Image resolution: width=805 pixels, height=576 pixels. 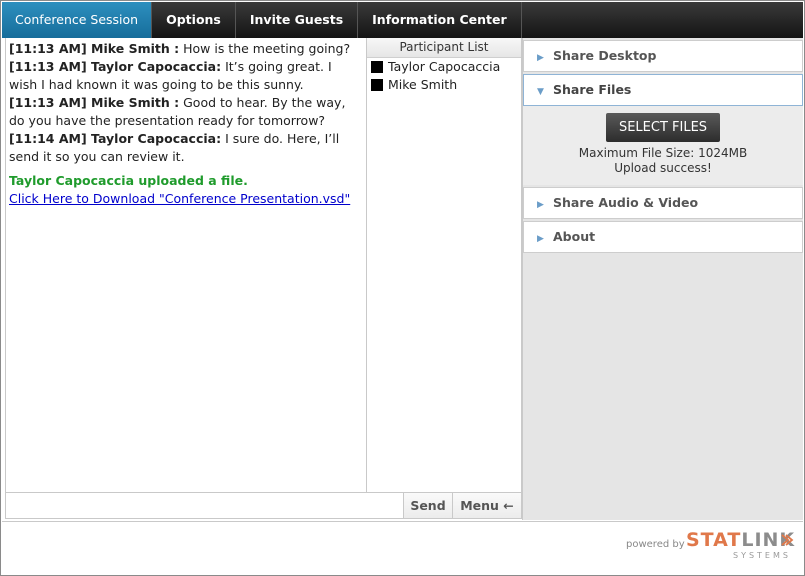 I want to click on logo-arrow-icon, so click(x=787, y=540).